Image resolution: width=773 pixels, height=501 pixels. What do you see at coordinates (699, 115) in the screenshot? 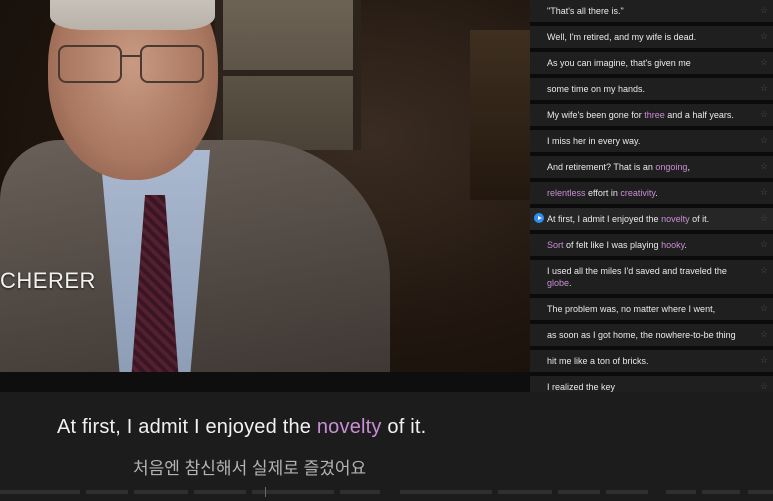
I see `text-segment: and a half years.` at bounding box center [699, 115].